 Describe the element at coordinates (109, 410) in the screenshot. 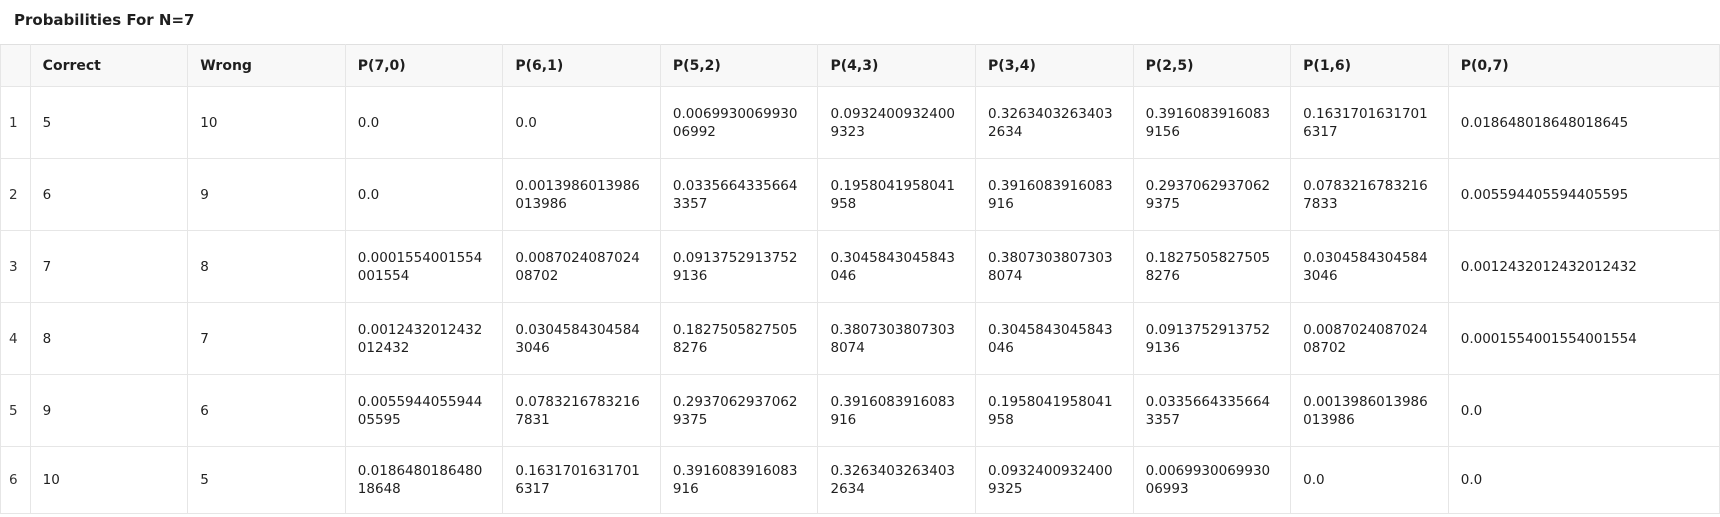

I see `cell-correct: 9` at that location.